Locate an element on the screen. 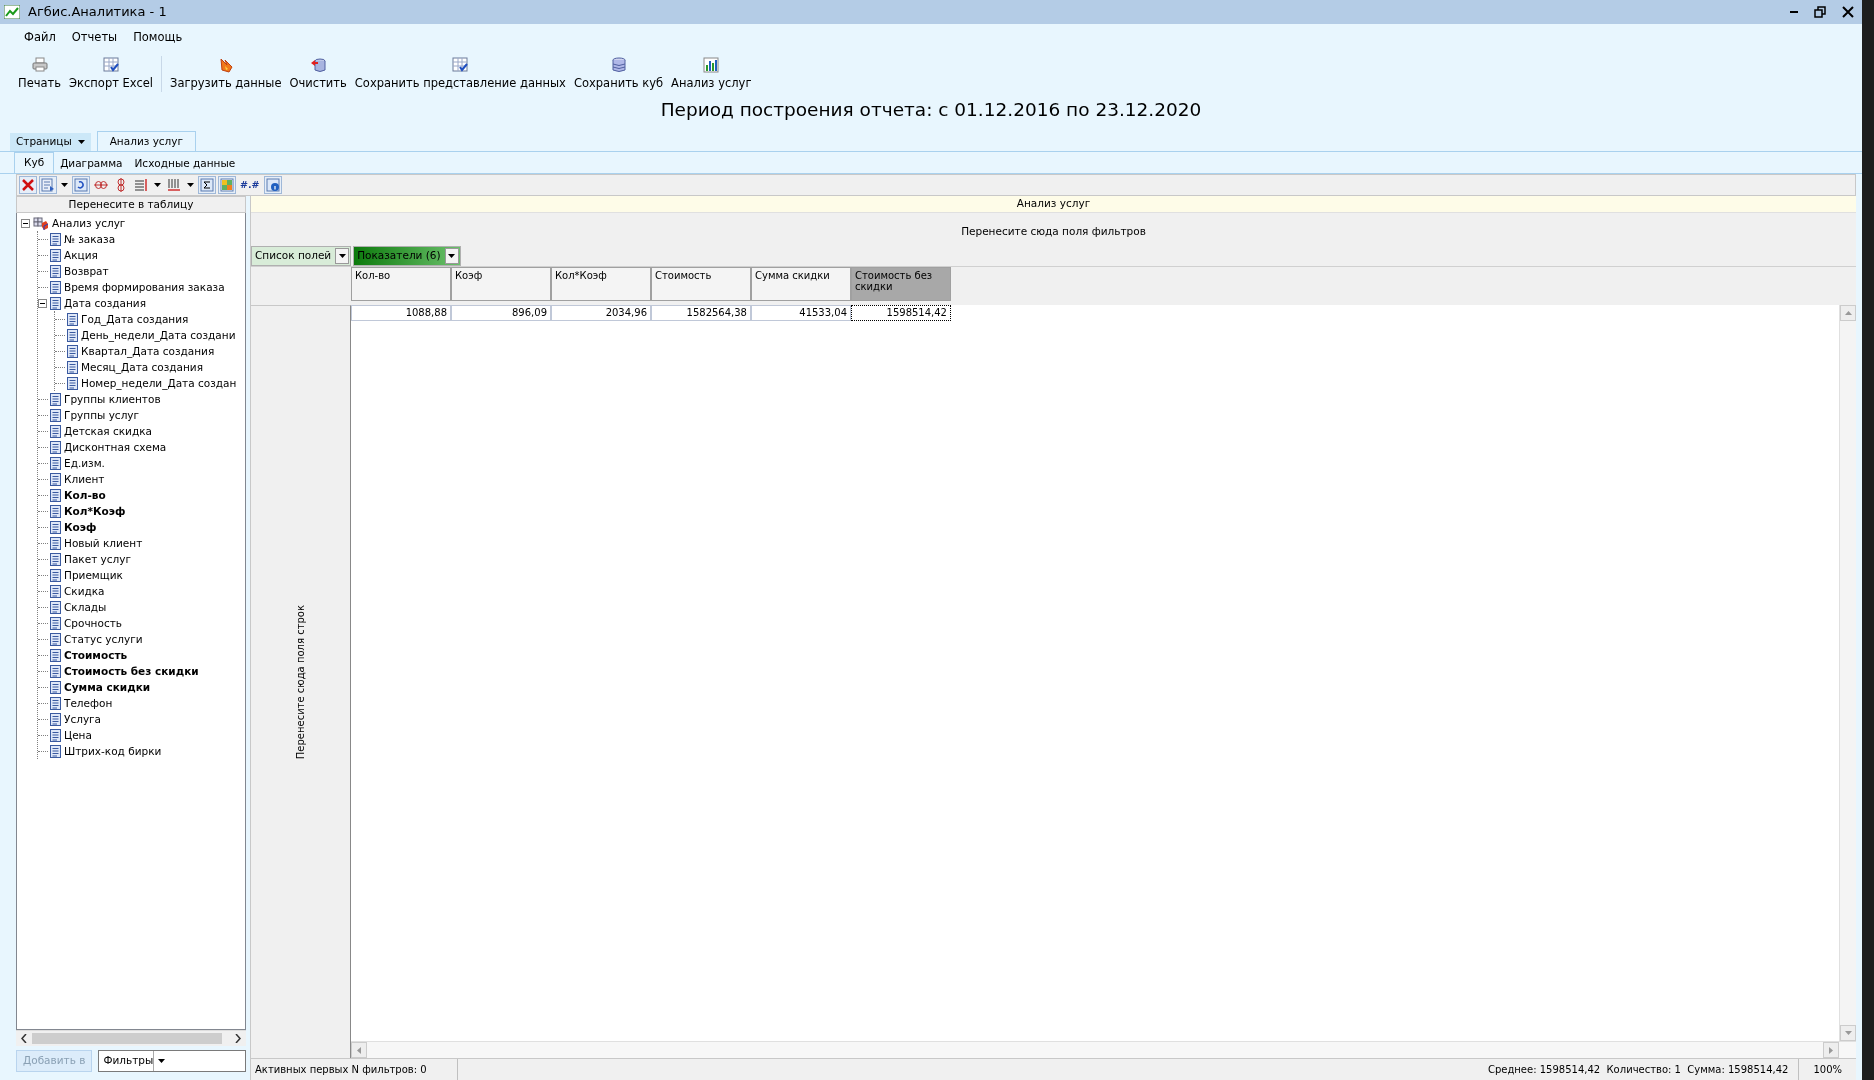 This screenshot has height=1080, width=1874. tree-item: Услуга is located at coordinates (83, 719).